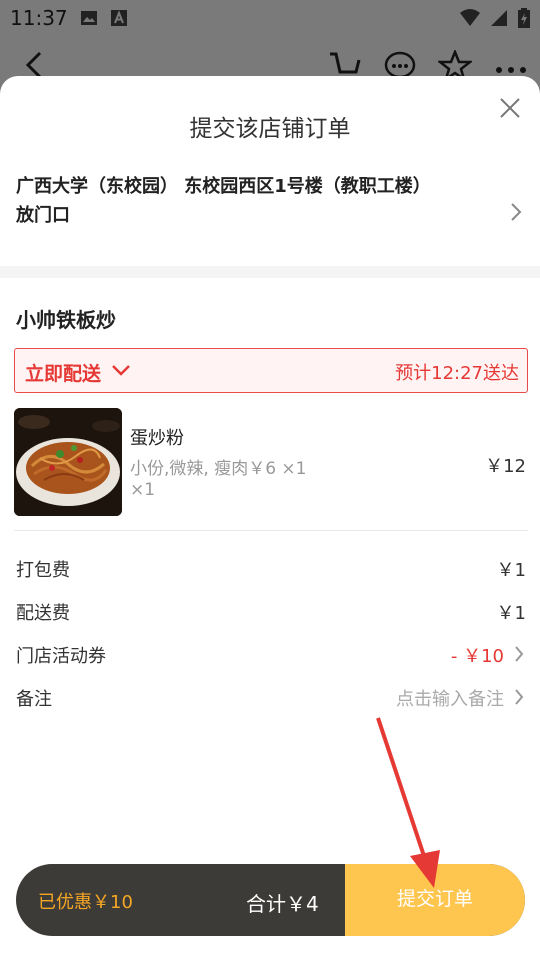 The height and width of the screenshot is (960, 540). What do you see at coordinates (505, 466) in the screenshot?
I see `dish-price: ￥12` at bounding box center [505, 466].